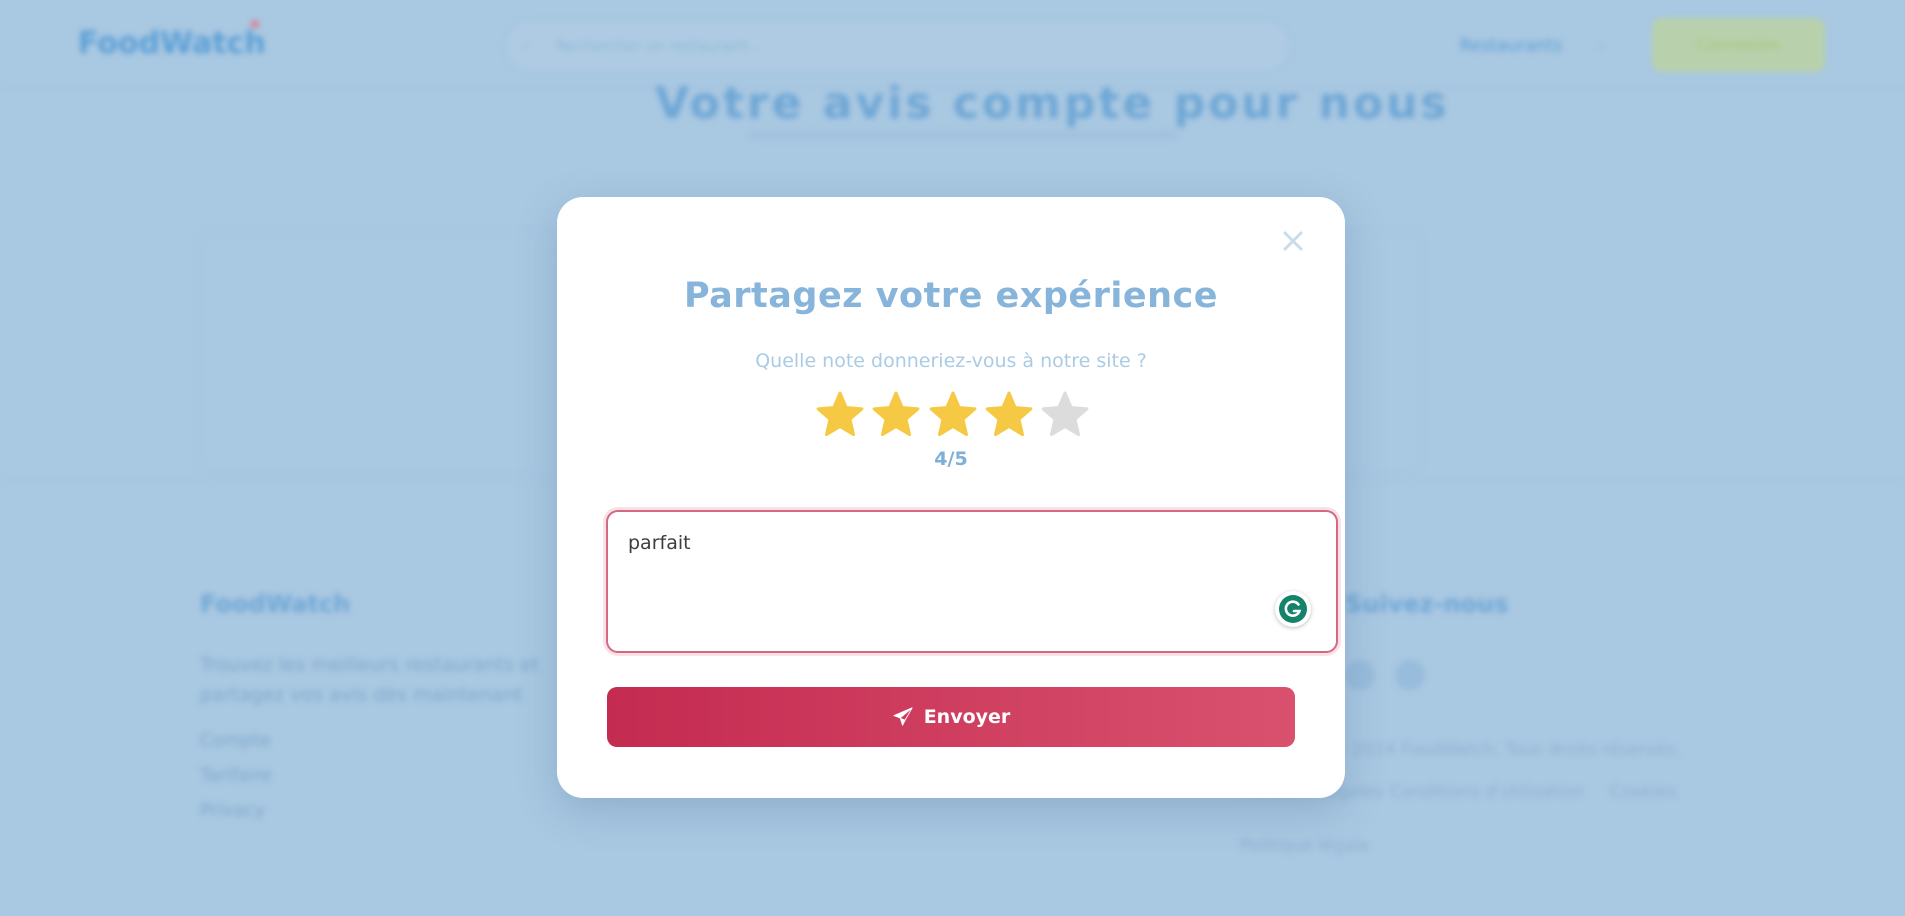 The height and width of the screenshot is (916, 1905). What do you see at coordinates (1601, 44) in the screenshot?
I see `chevron-down-icon: ⌄` at bounding box center [1601, 44].